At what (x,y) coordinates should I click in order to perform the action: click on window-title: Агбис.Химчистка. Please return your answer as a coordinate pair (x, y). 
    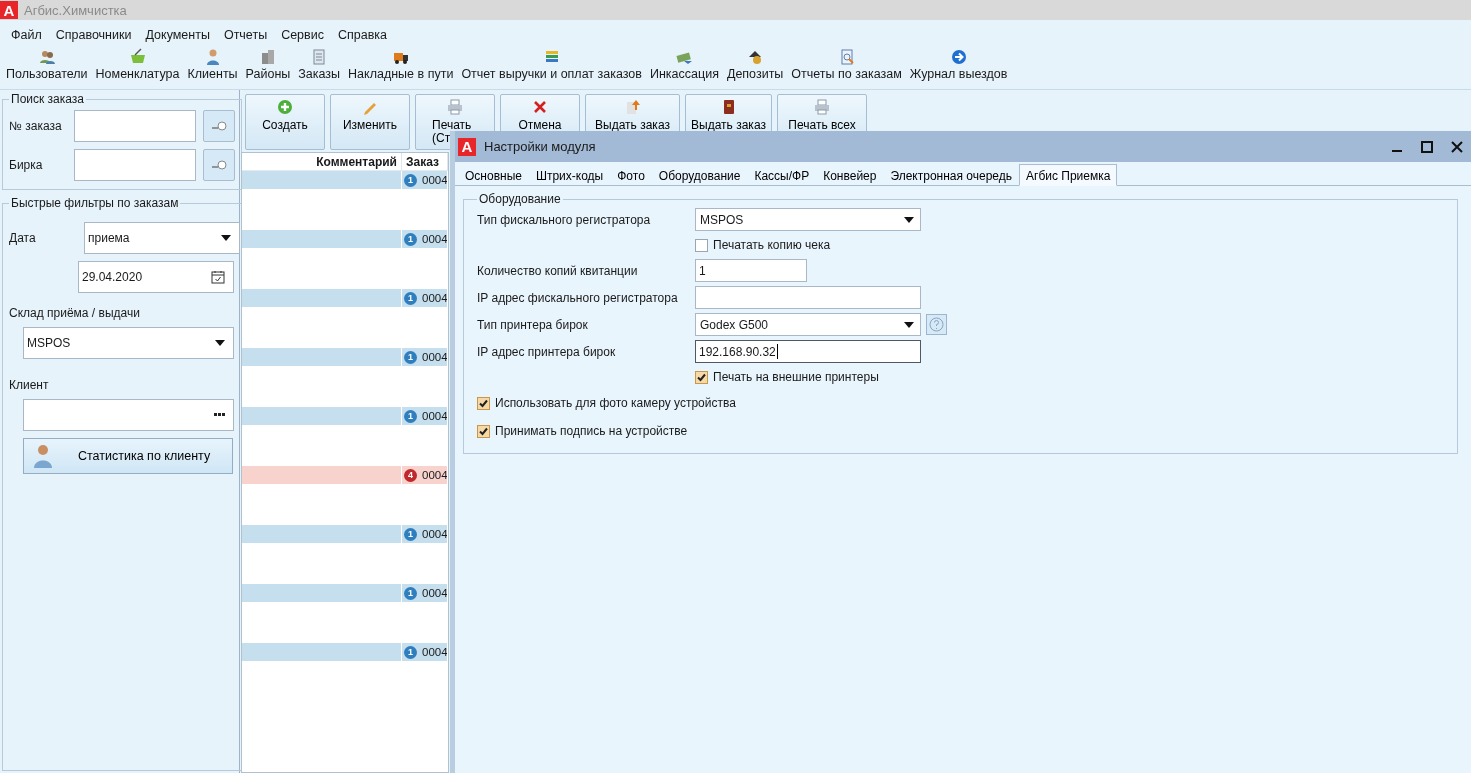
    Looking at the image, I should click on (75, 10).